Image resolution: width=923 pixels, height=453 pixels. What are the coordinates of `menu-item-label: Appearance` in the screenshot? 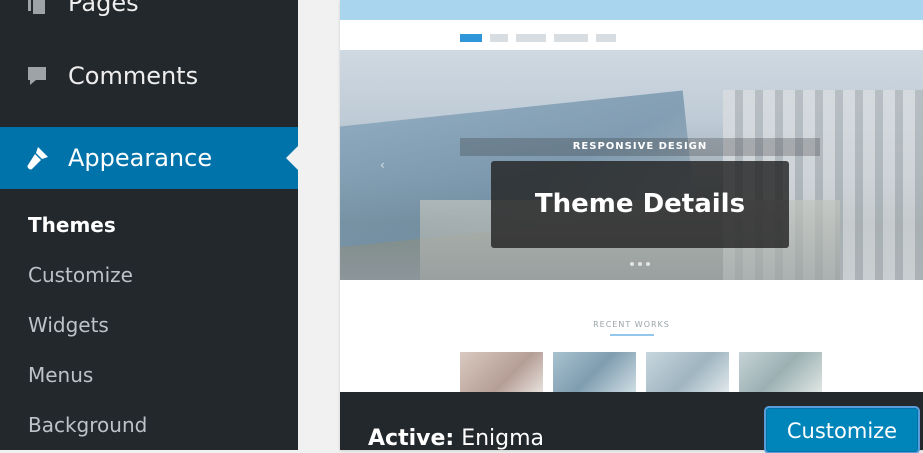 It's located at (140, 158).